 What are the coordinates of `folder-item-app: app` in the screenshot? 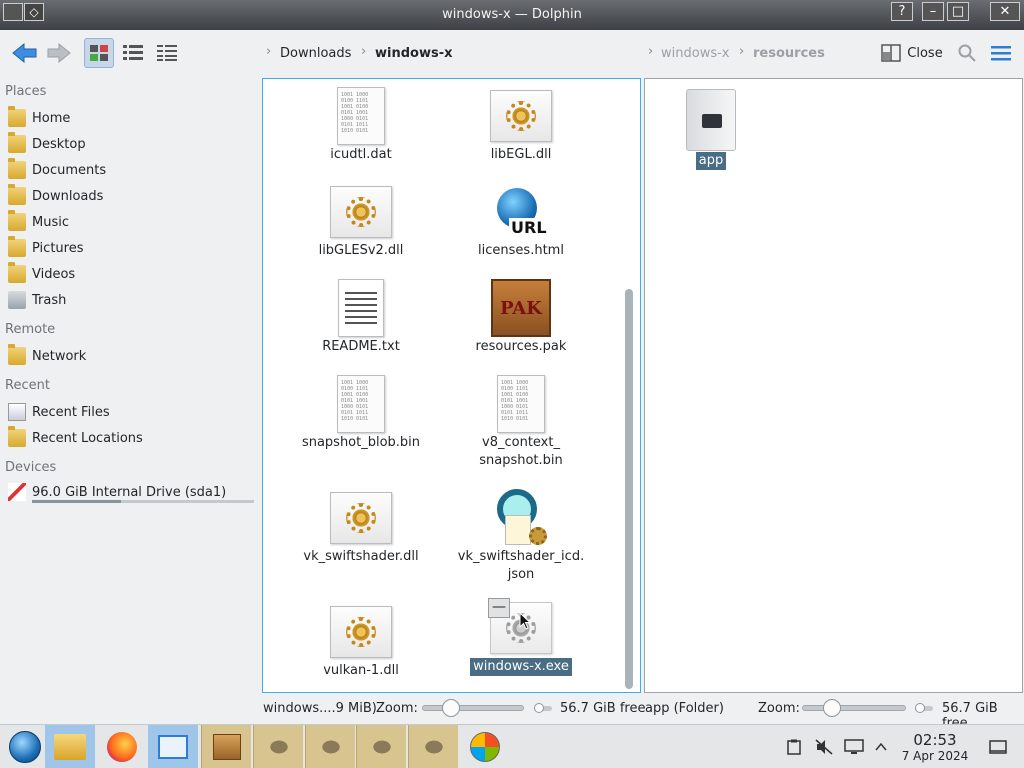 It's located at (711, 129).